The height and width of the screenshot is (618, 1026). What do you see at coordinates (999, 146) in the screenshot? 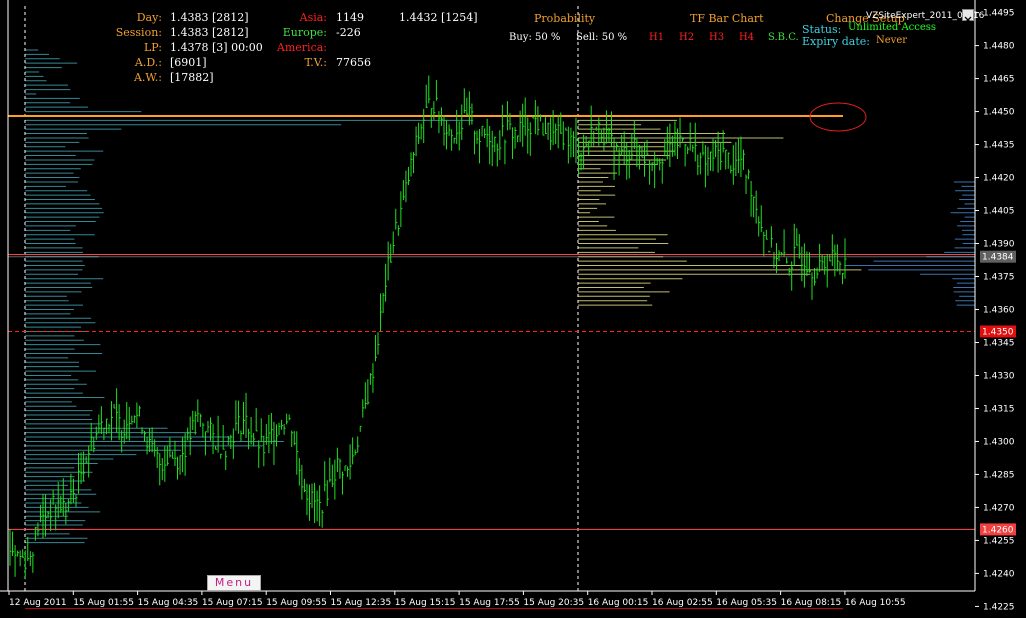
I see `y-tick-label: 1.4435` at bounding box center [999, 146].